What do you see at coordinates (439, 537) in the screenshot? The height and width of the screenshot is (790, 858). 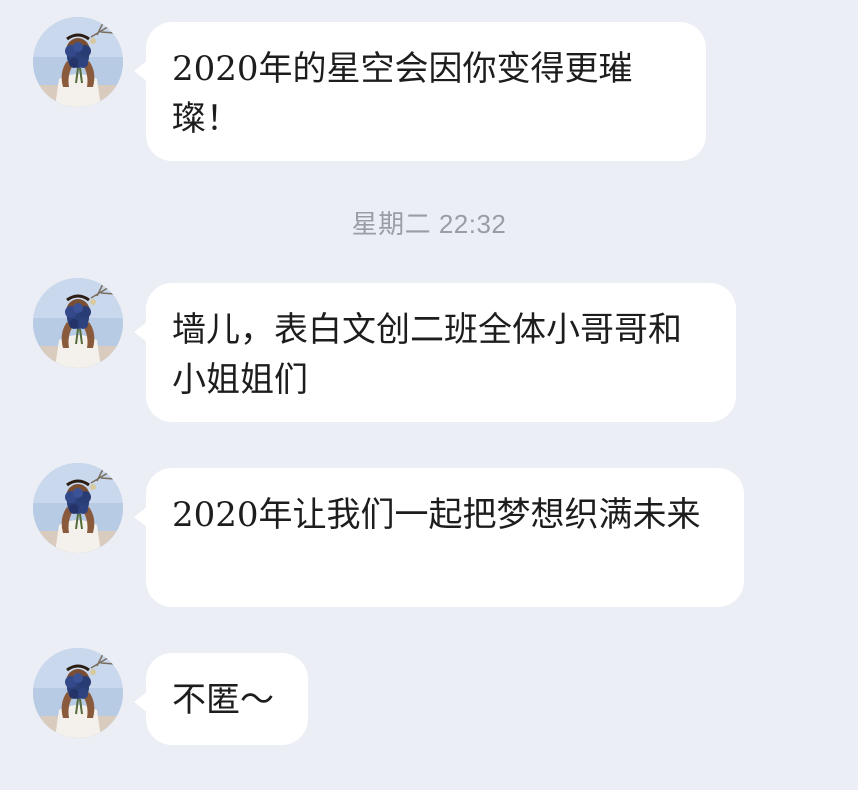 I see `message-bubble: 2020年让我们一起把梦想织满未来` at bounding box center [439, 537].